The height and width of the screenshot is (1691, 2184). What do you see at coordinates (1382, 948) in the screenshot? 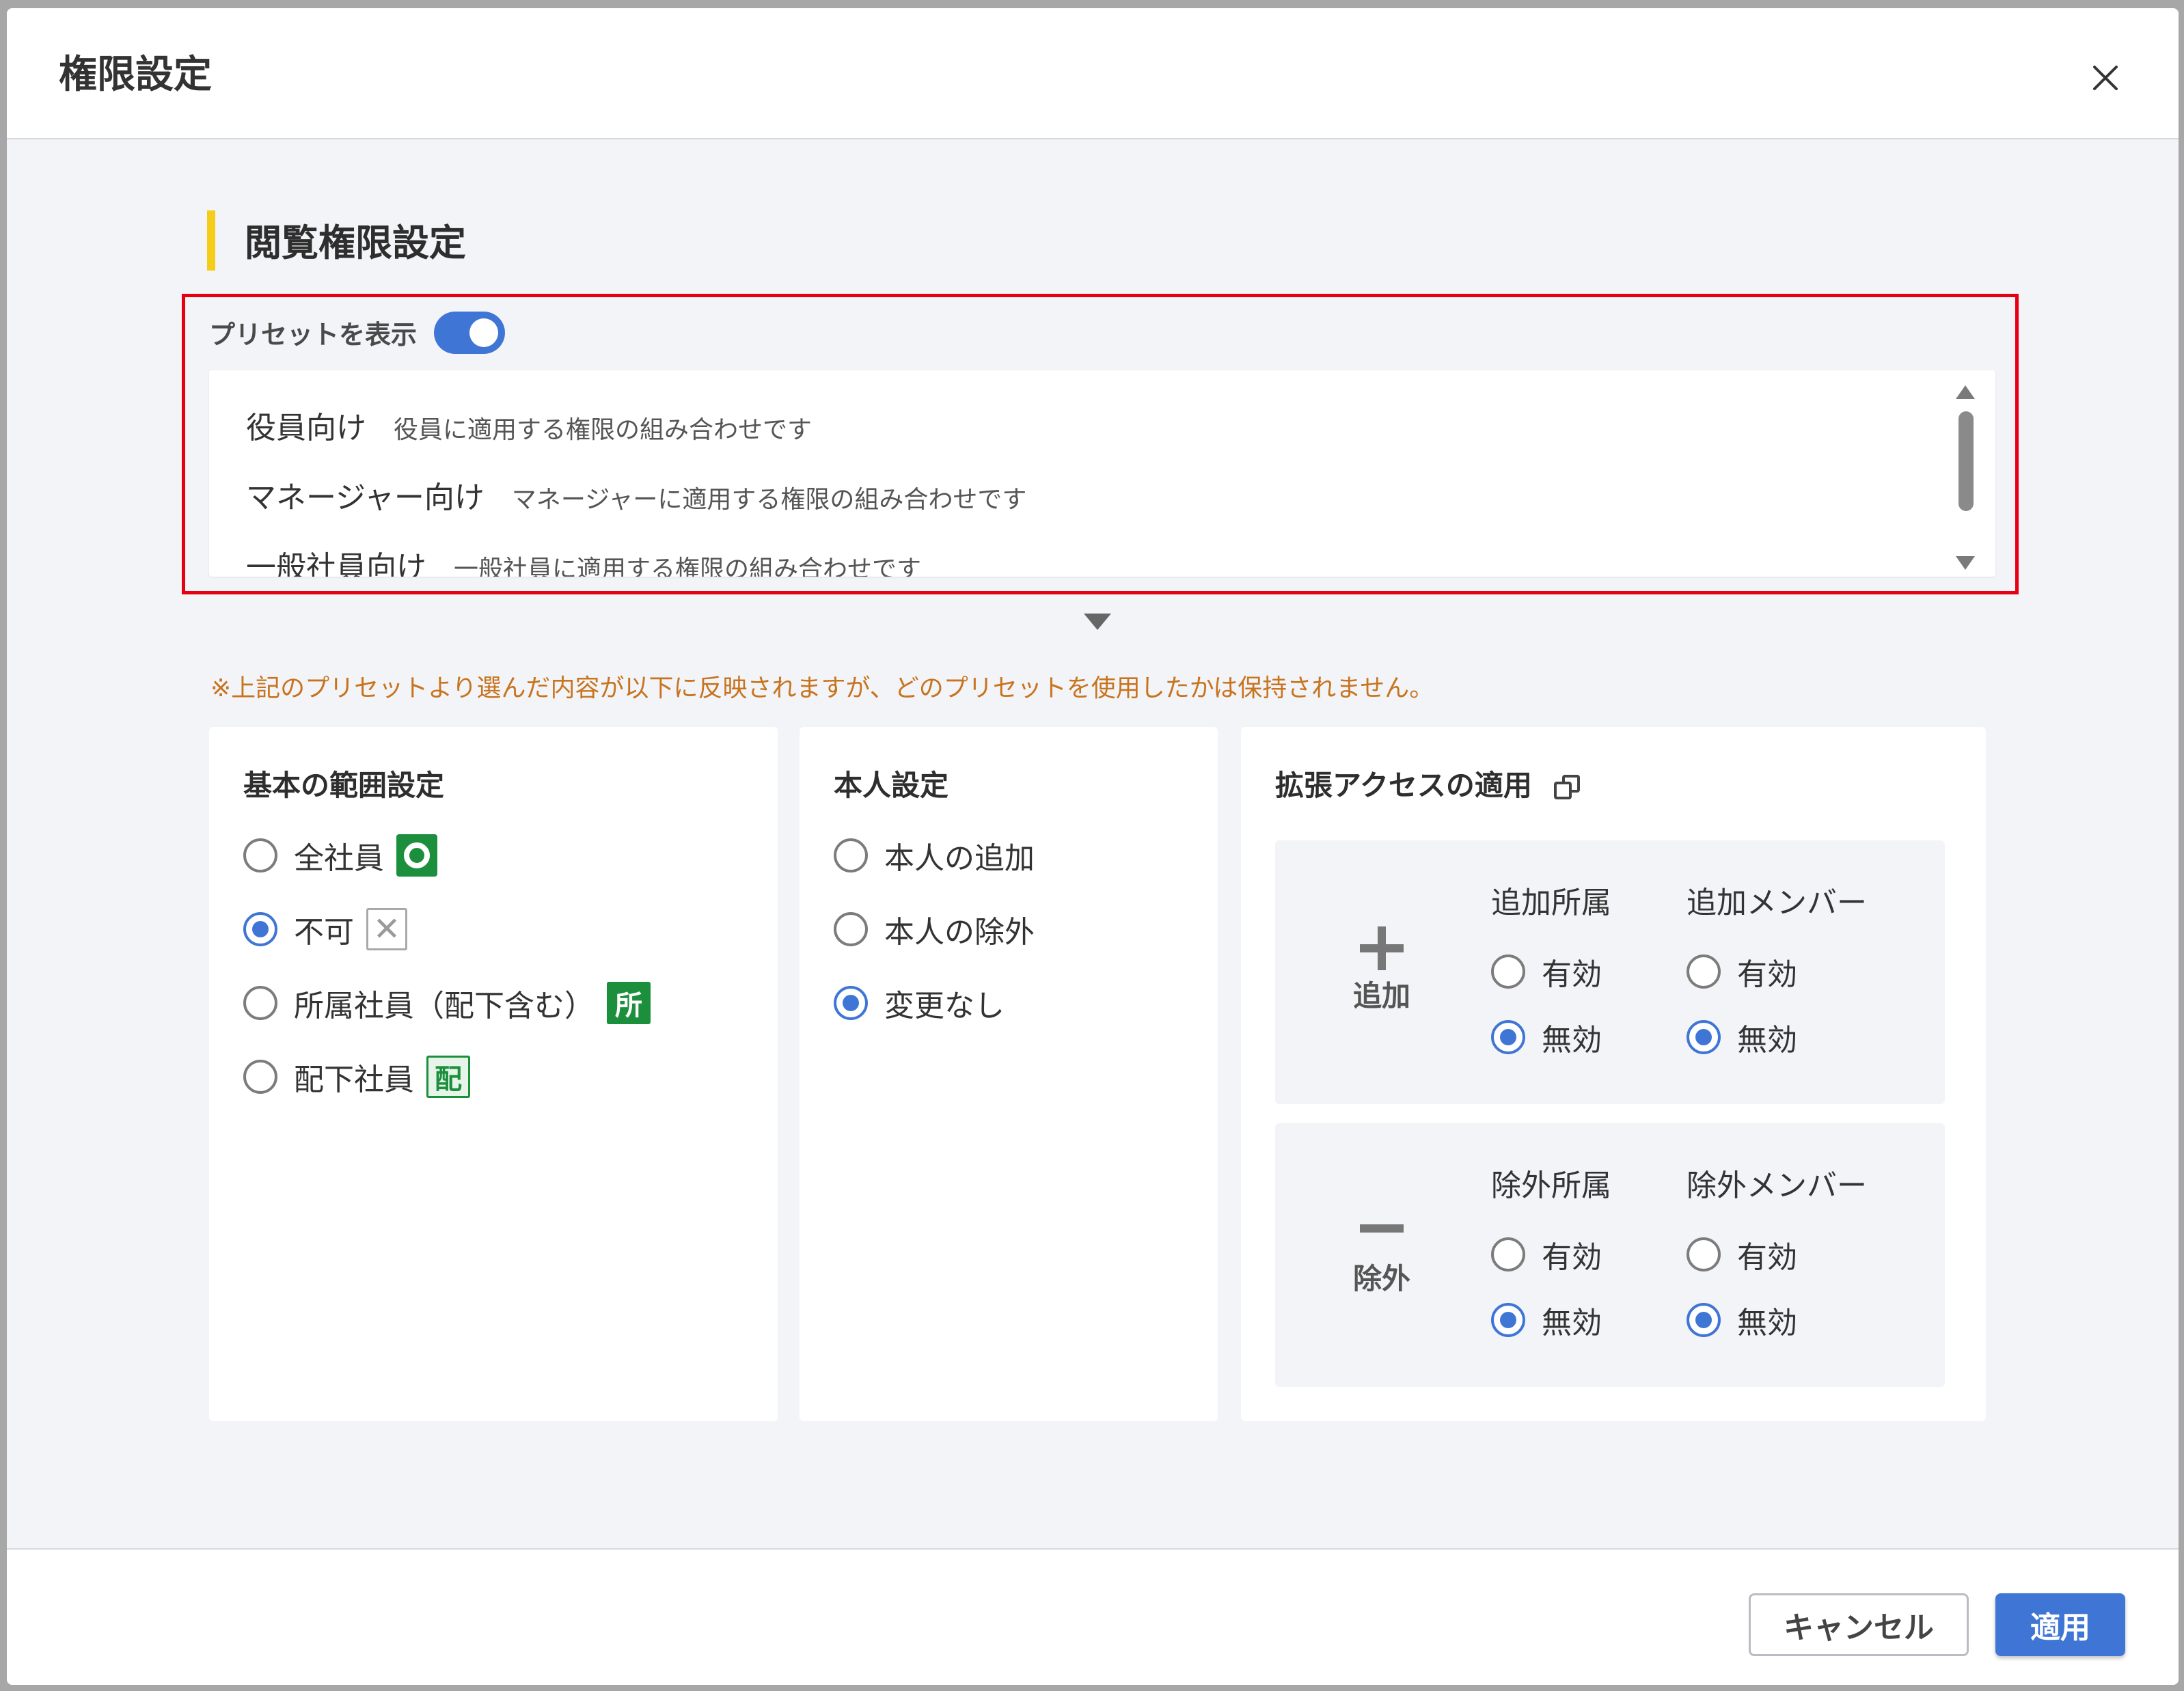
I see `plus-icon` at bounding box center [1382, 948].